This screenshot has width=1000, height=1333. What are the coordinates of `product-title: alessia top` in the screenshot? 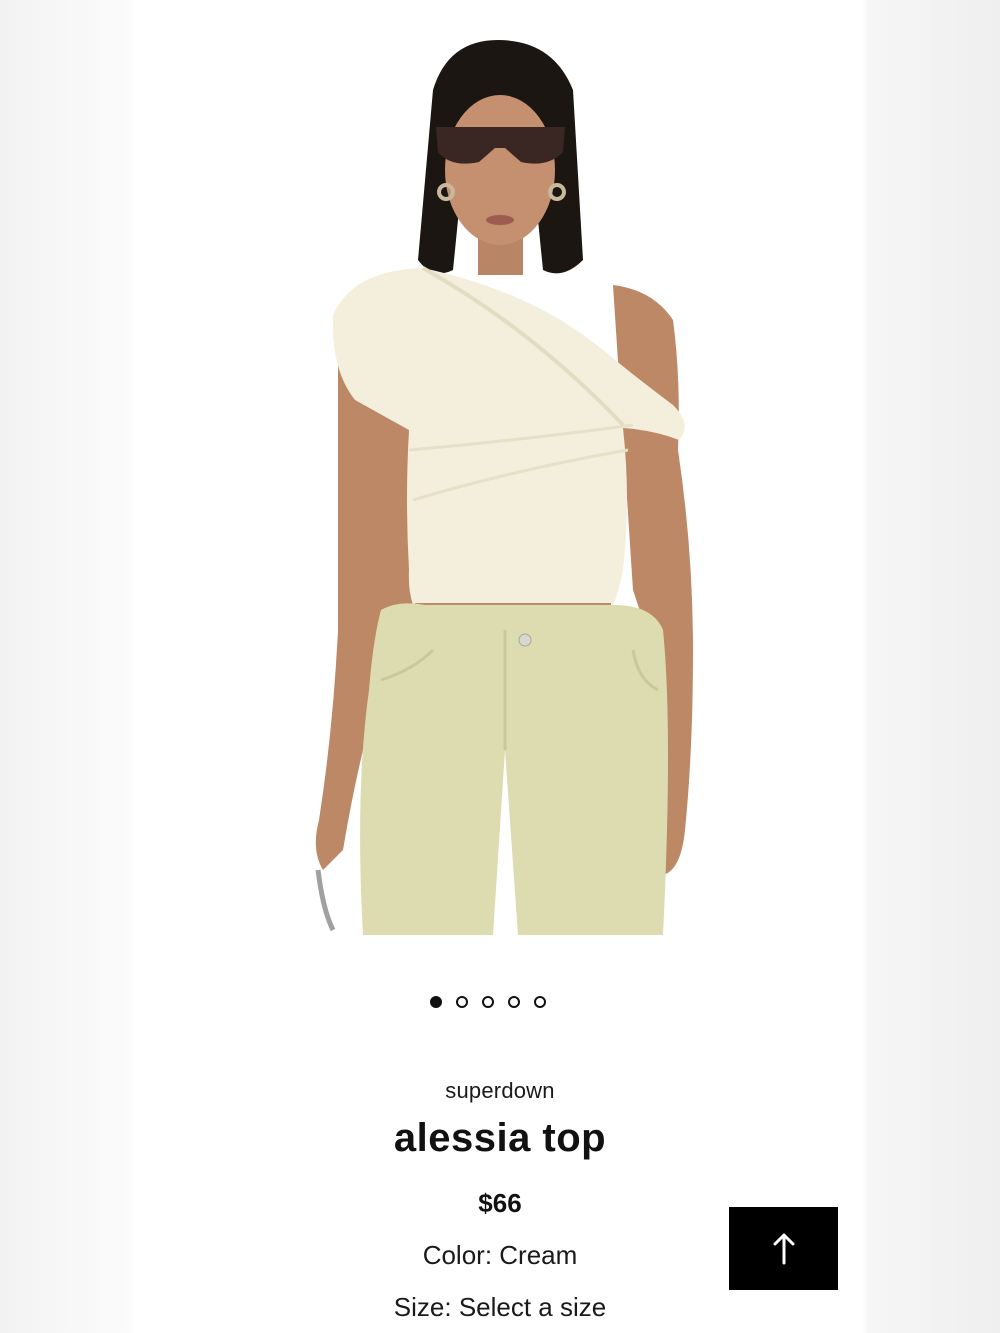 It's located at (500, 1138).